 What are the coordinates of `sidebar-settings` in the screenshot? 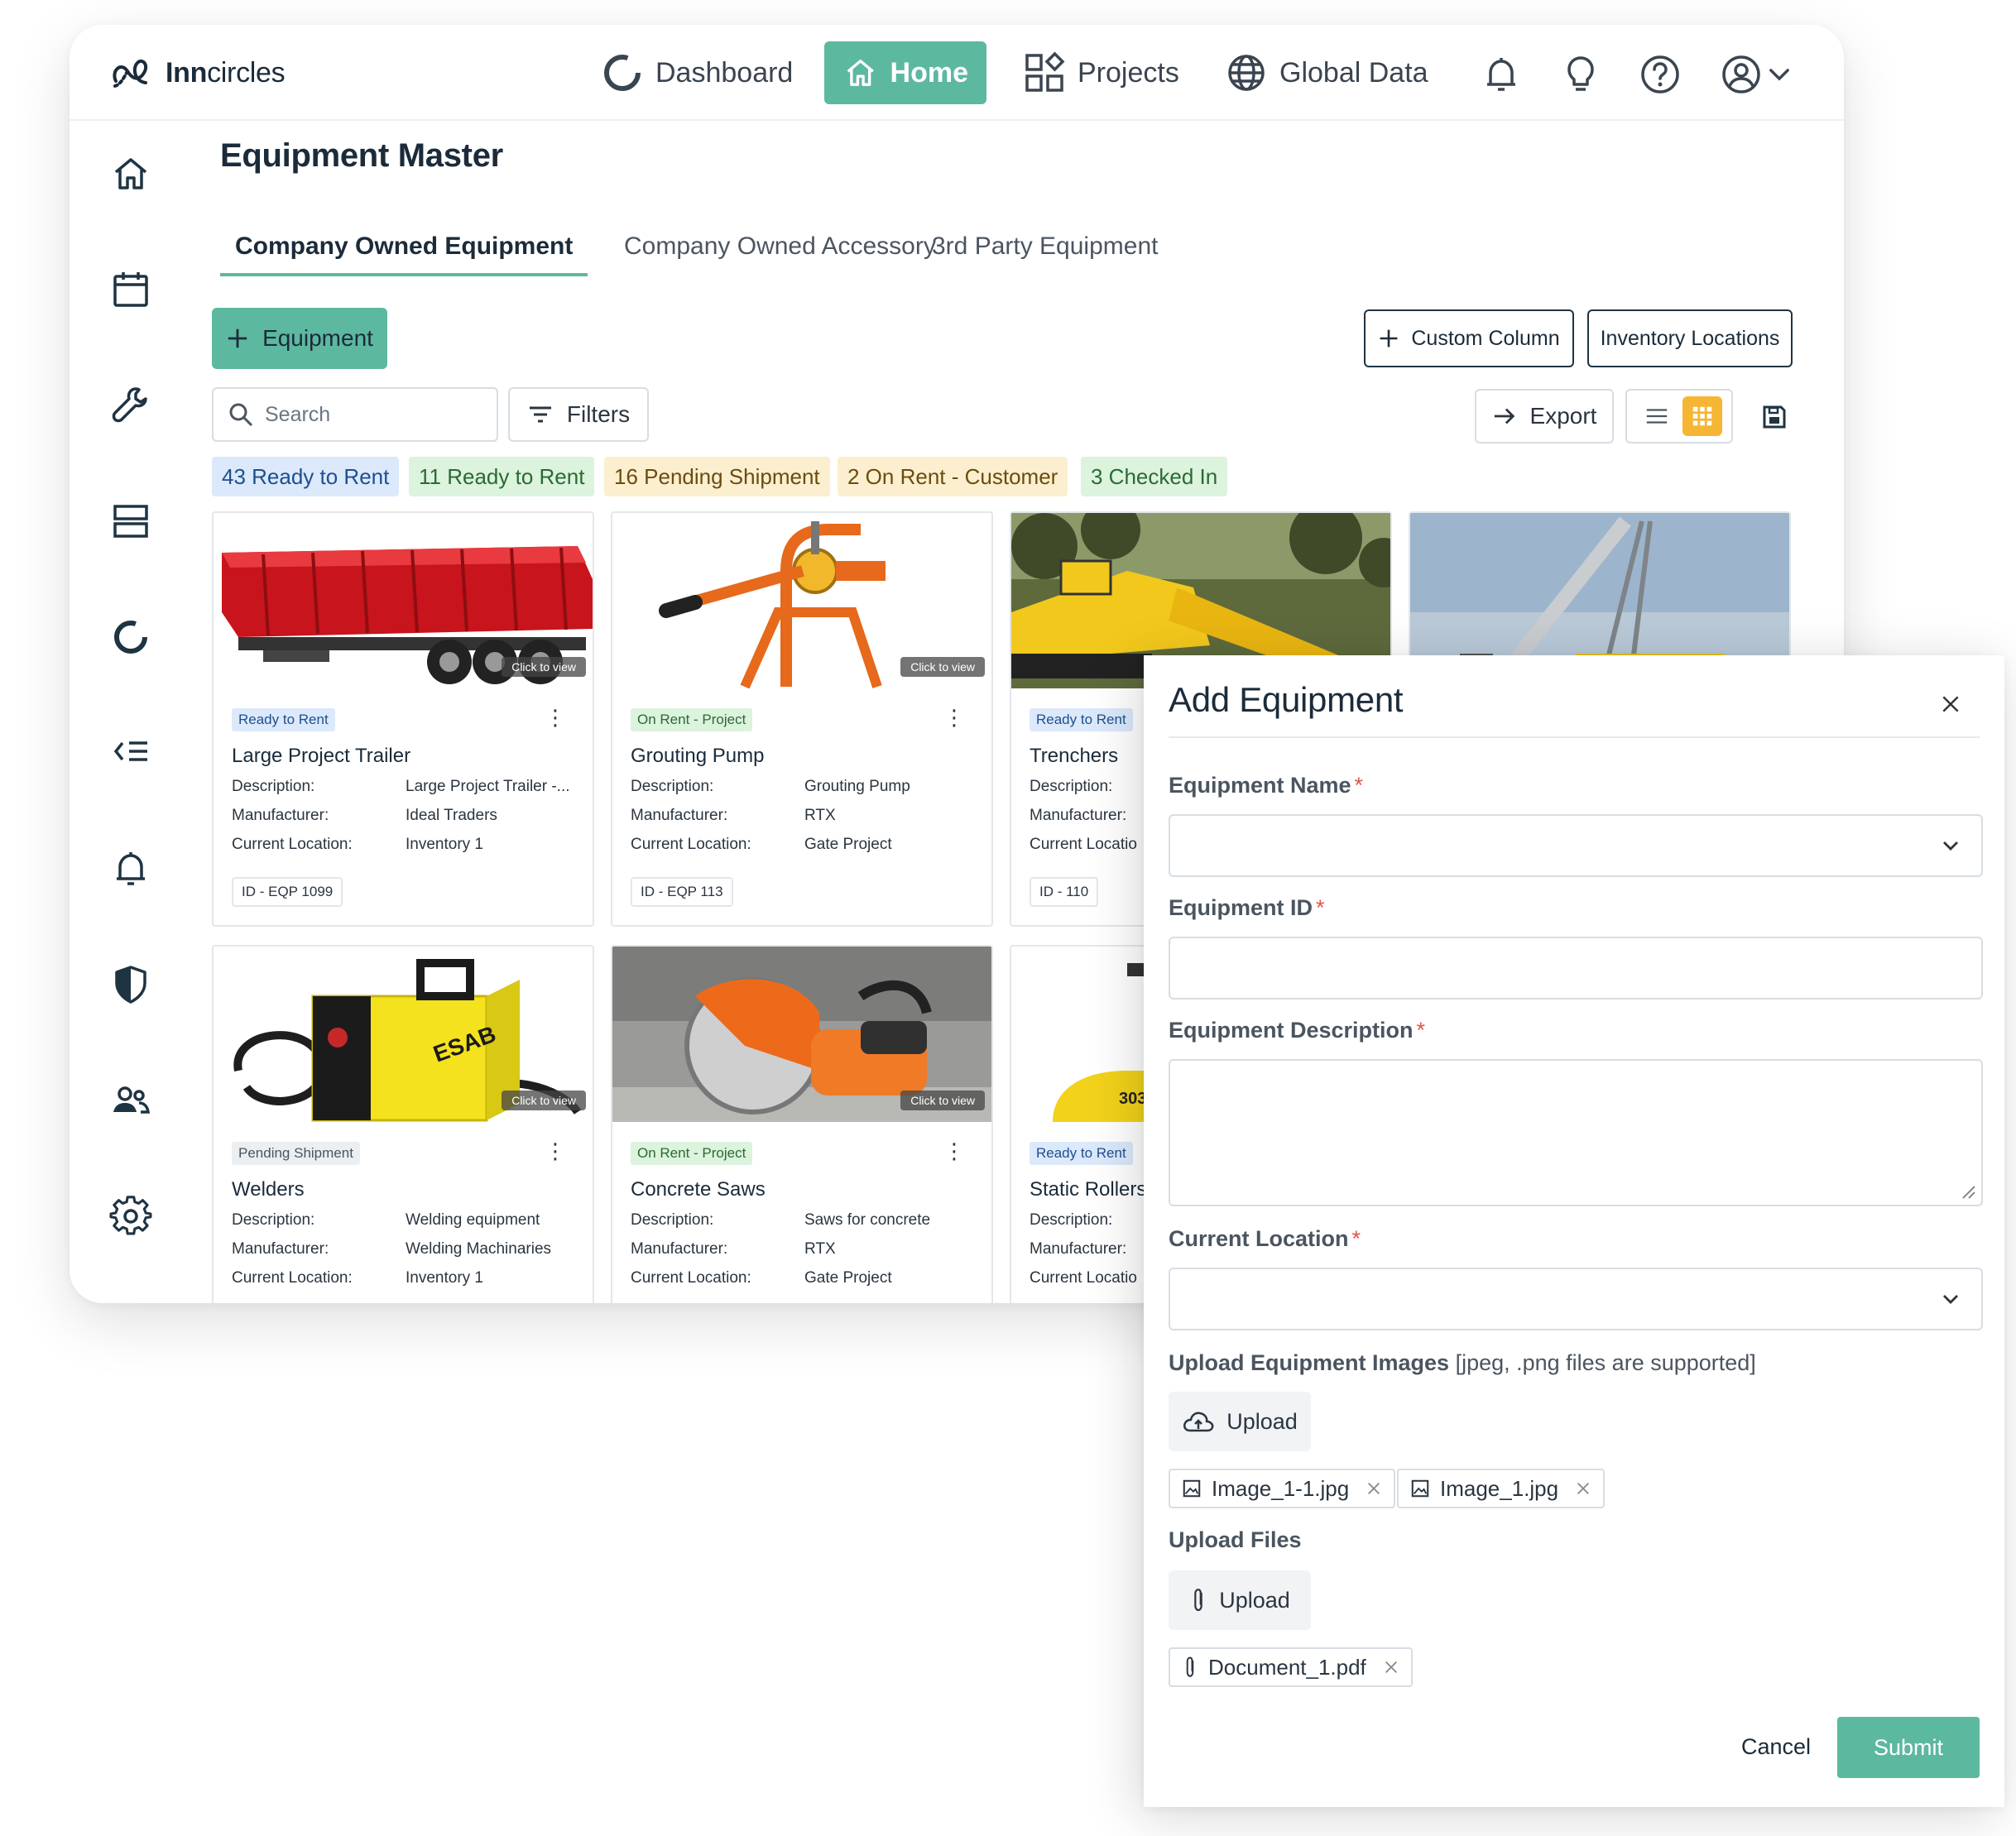 It's located at (131, 1216).